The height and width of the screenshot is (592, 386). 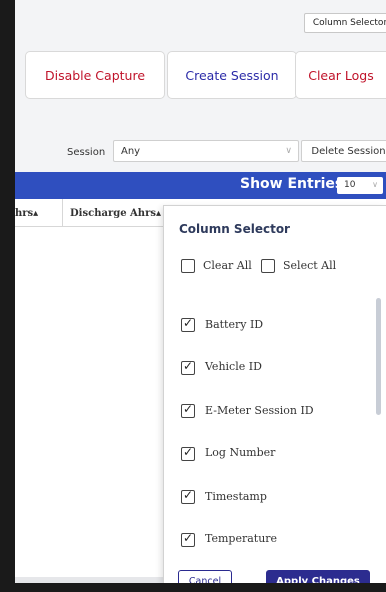 What do you see at coordinates (310, 265) in the screenshot?
I see `select-all-label: Select All` at bounding box center [310, 265].